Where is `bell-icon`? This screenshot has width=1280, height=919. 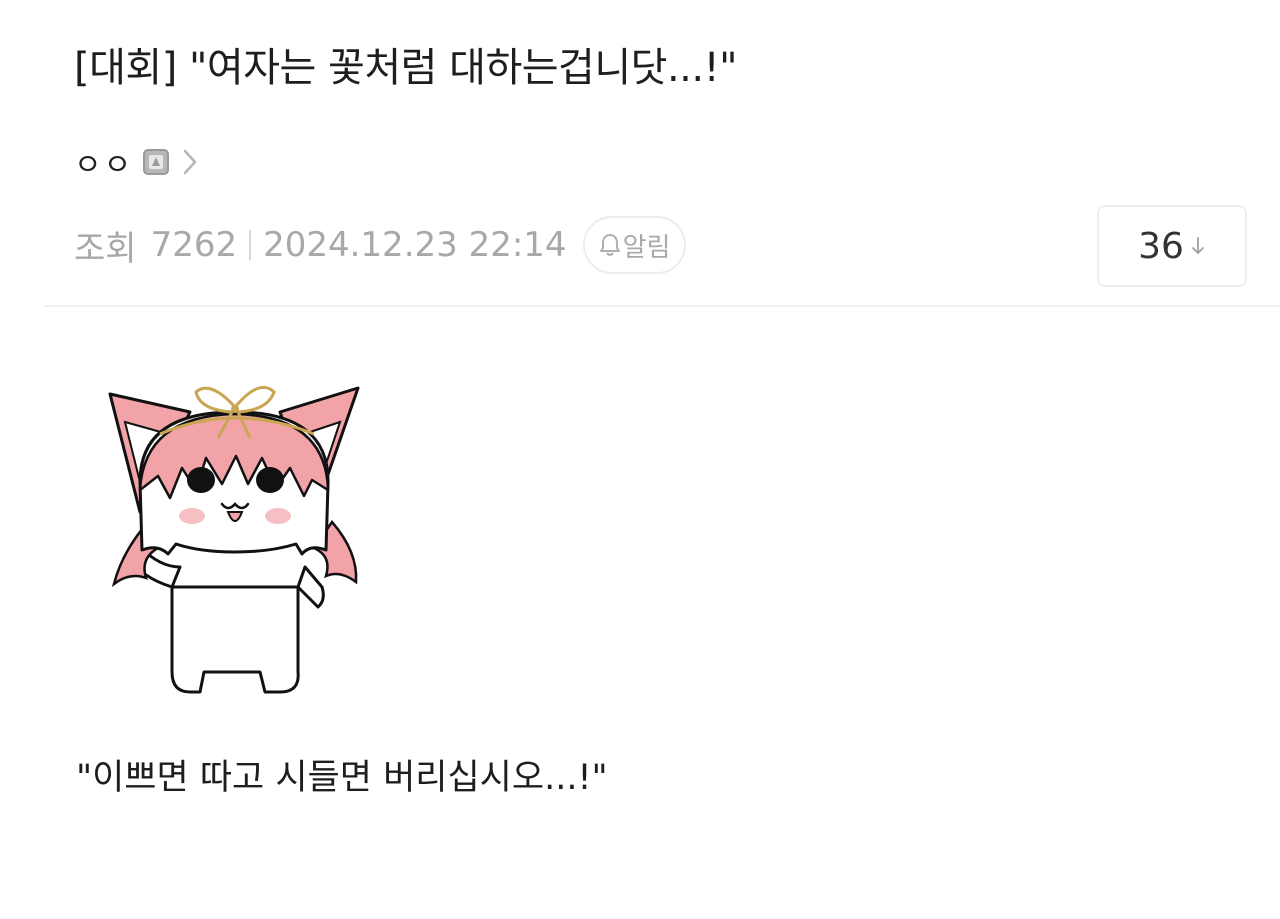
bell-icon is located at coordinates (609, 245).